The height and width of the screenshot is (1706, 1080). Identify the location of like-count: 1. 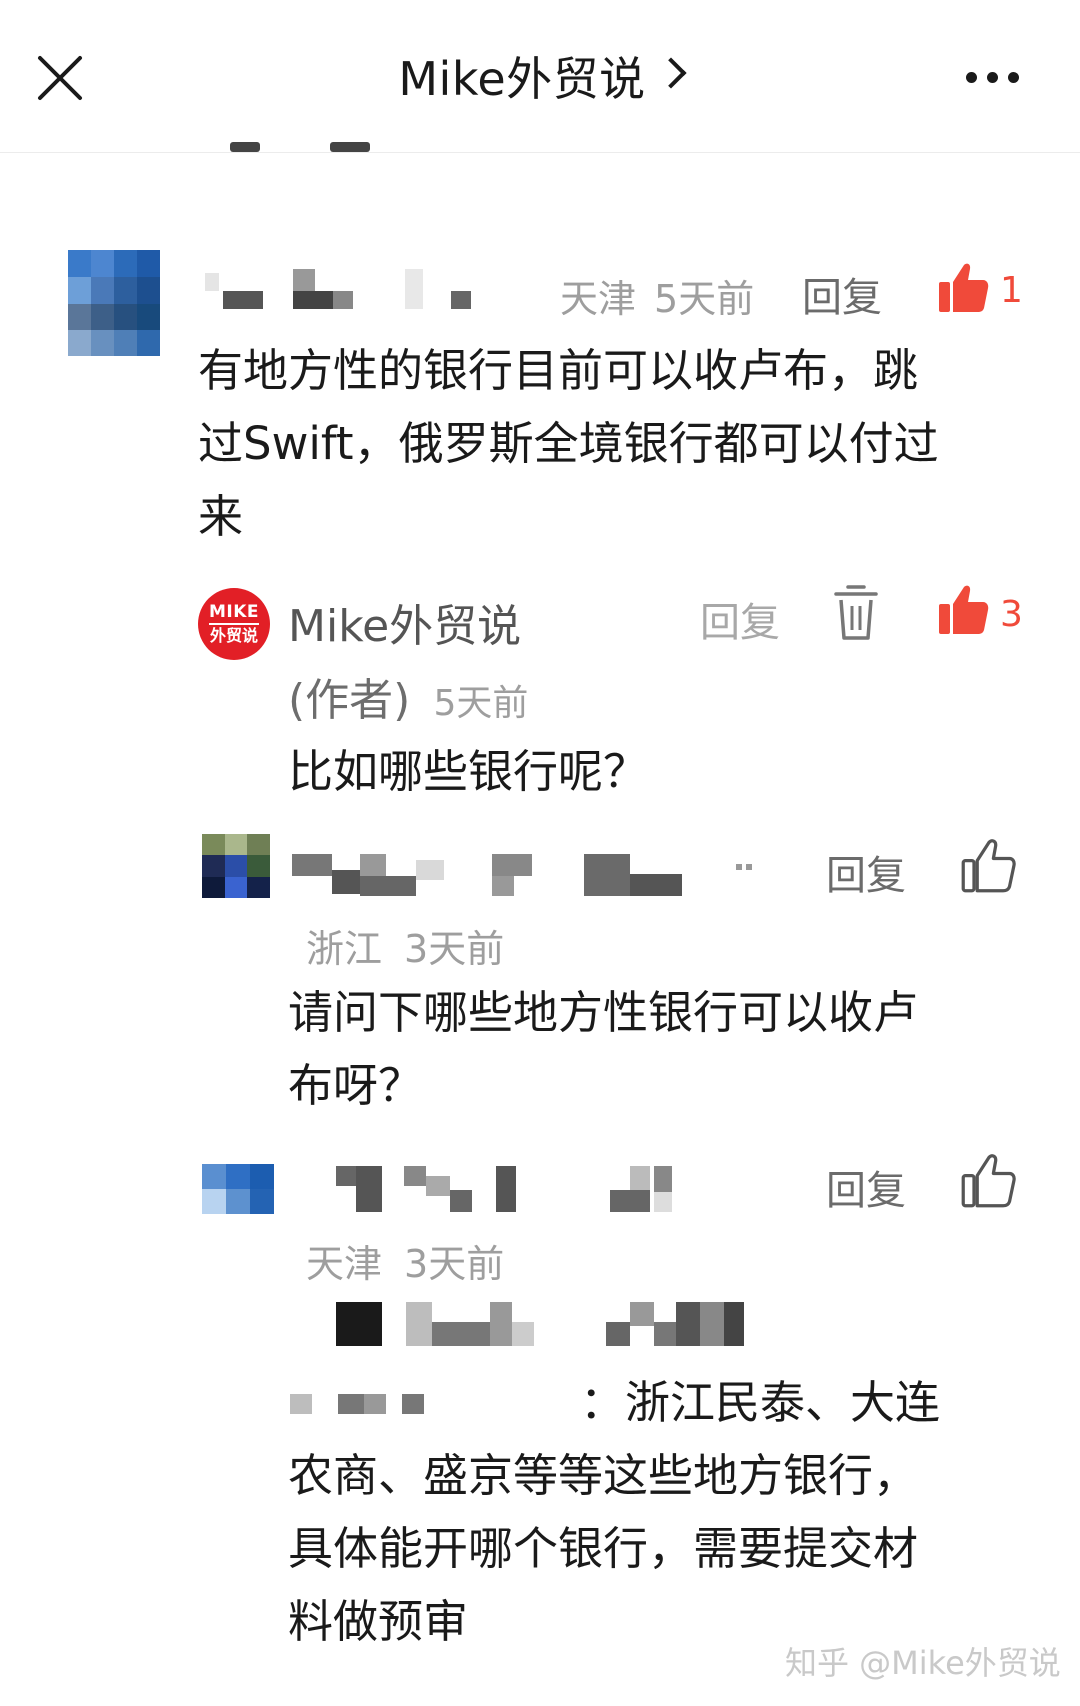
(1011, 290).